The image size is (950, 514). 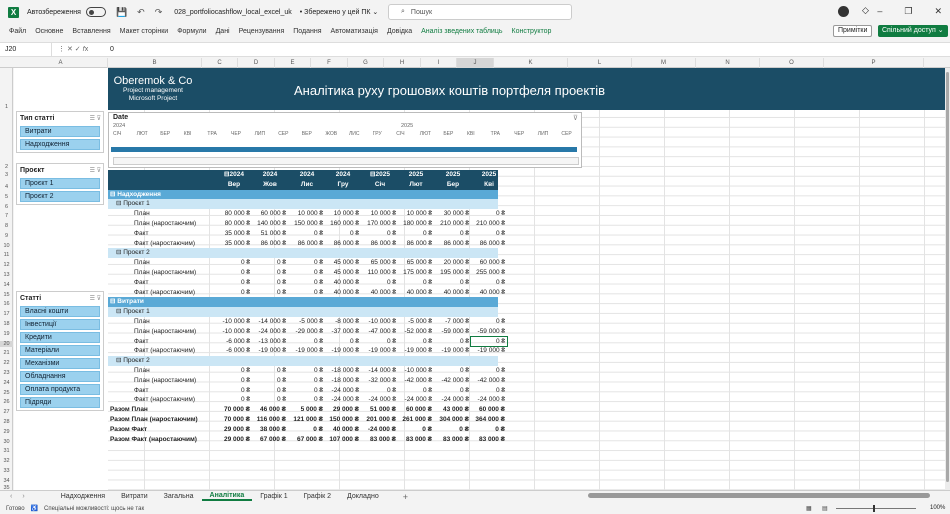 I want to click on pivot-cell: -37 000 ₴, so click(x=343, y=332).